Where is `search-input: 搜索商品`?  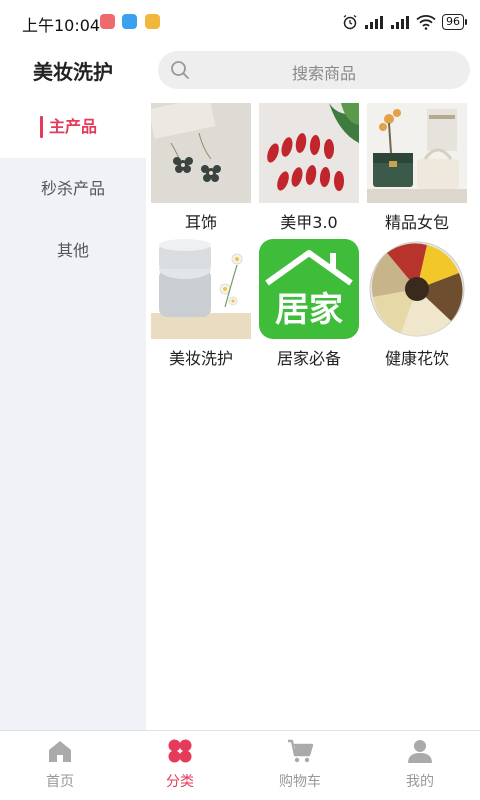
search-input: 搜索商品 is located at coordinates (314, 70).